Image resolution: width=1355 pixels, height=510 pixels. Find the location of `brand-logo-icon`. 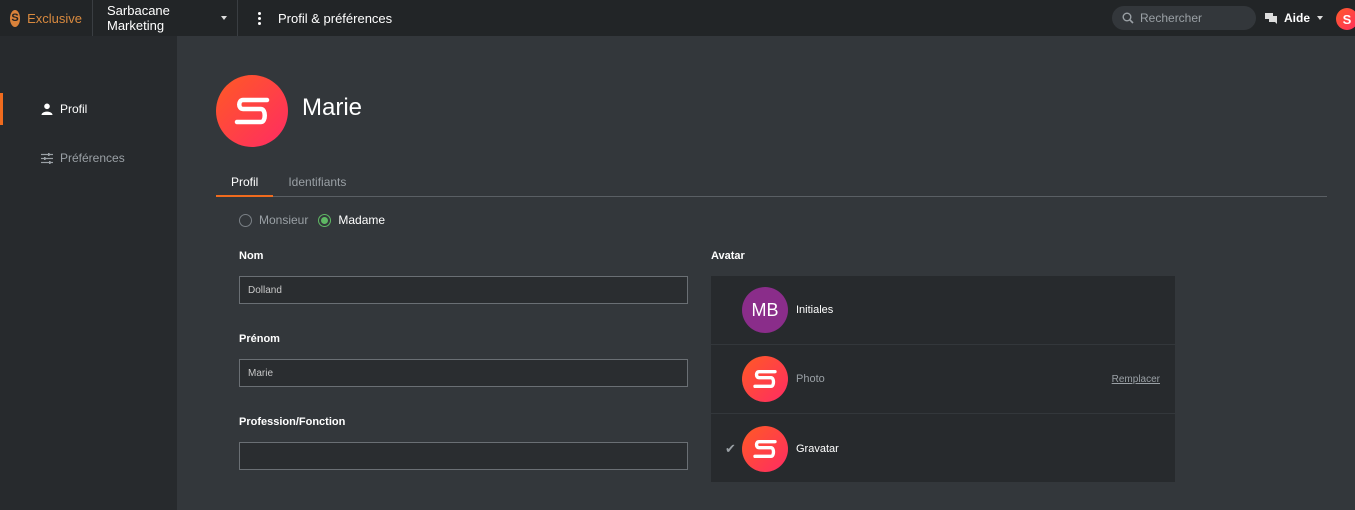

brand-logo-icon is located at coordinates (252, 111).